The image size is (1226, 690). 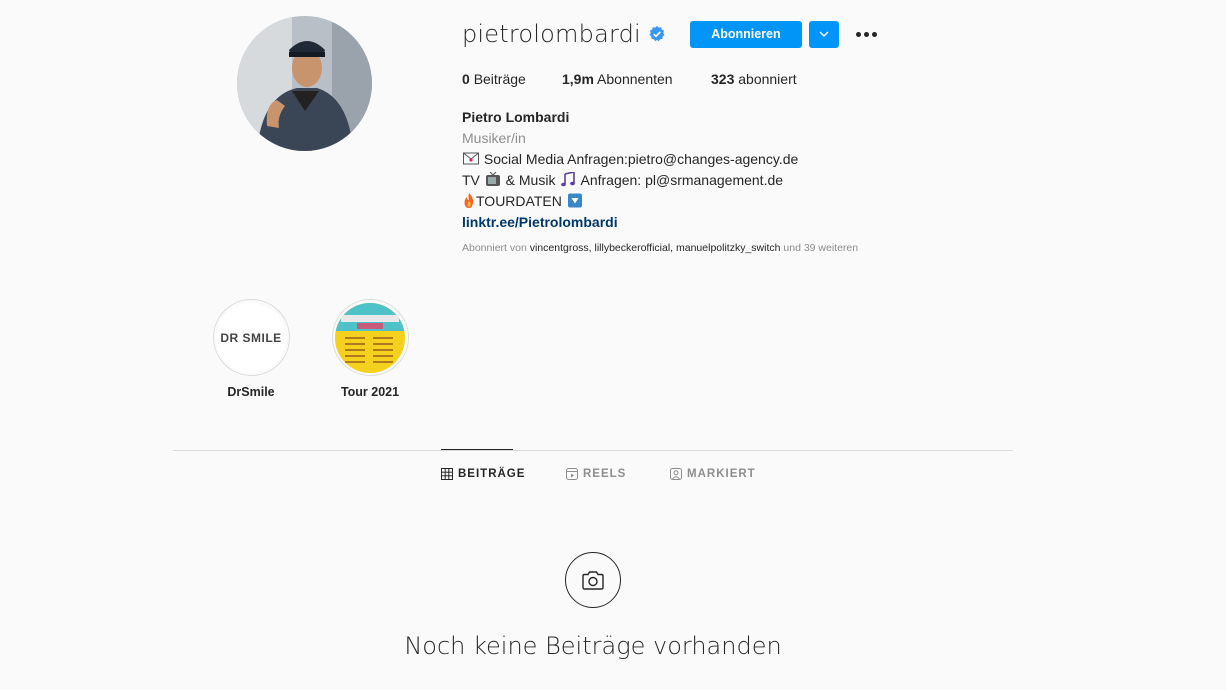 What do you see at coordinates (593, 450) in the screenshot?
I see `tabs-divider` at bounding box center [593, 450].